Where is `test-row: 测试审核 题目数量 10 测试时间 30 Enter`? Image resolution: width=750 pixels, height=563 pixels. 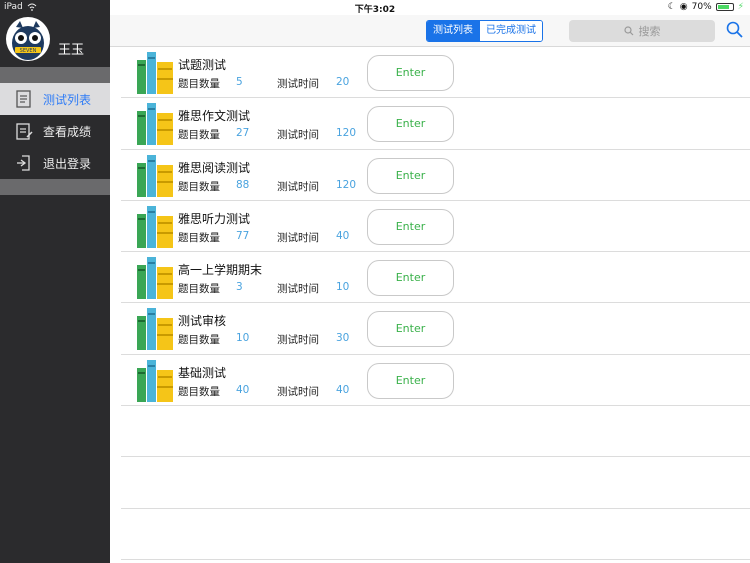 test-row: 测试审核 题目数量 10 测试时间 30 Enter is located at coordinates (435, 329).